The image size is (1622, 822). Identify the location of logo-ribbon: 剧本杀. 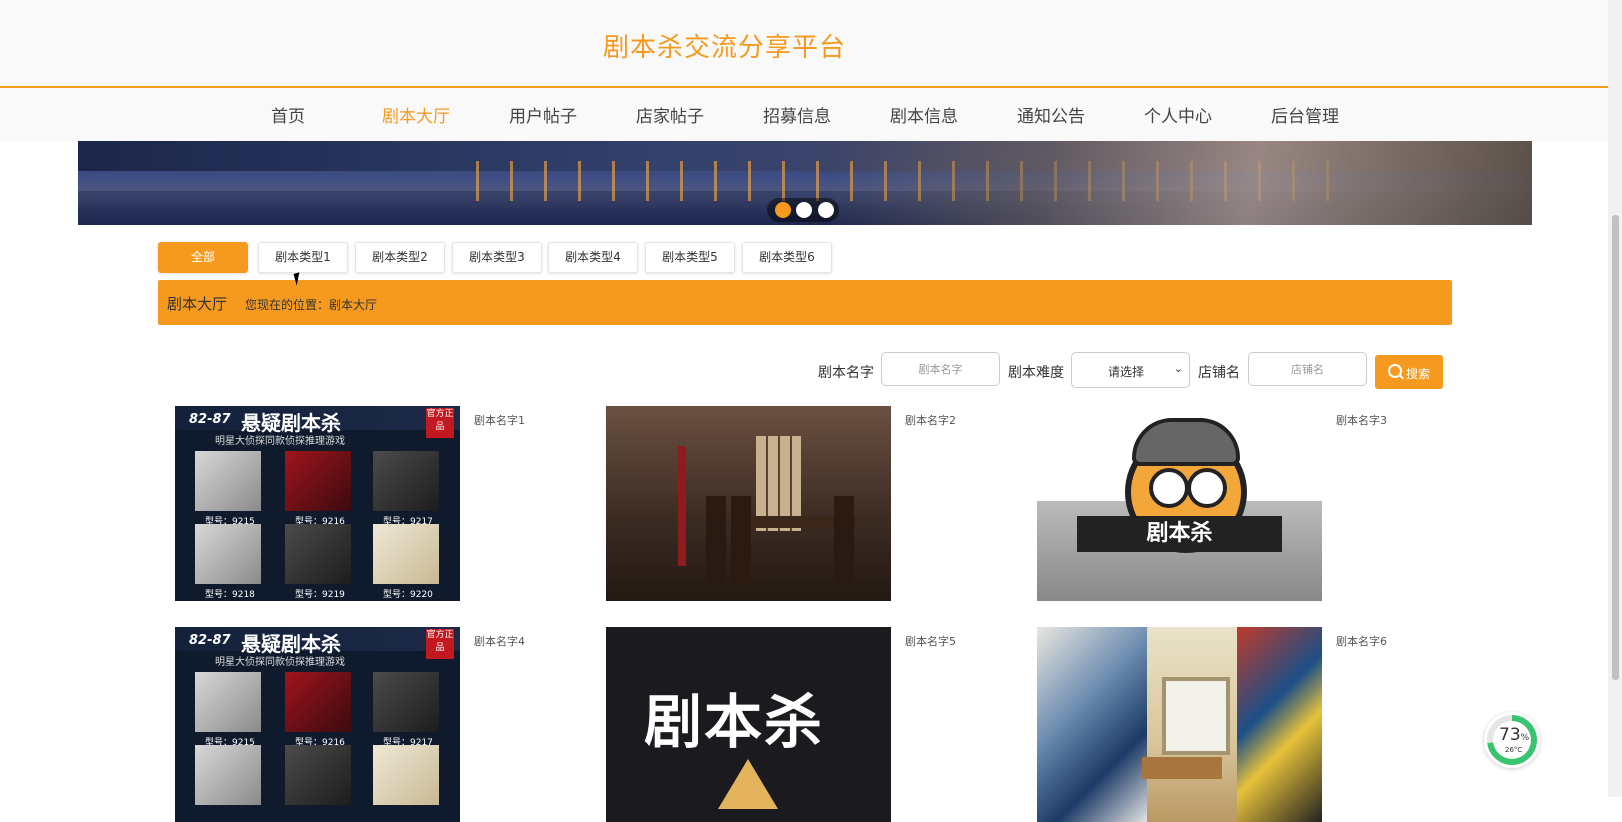
(1179, 534).